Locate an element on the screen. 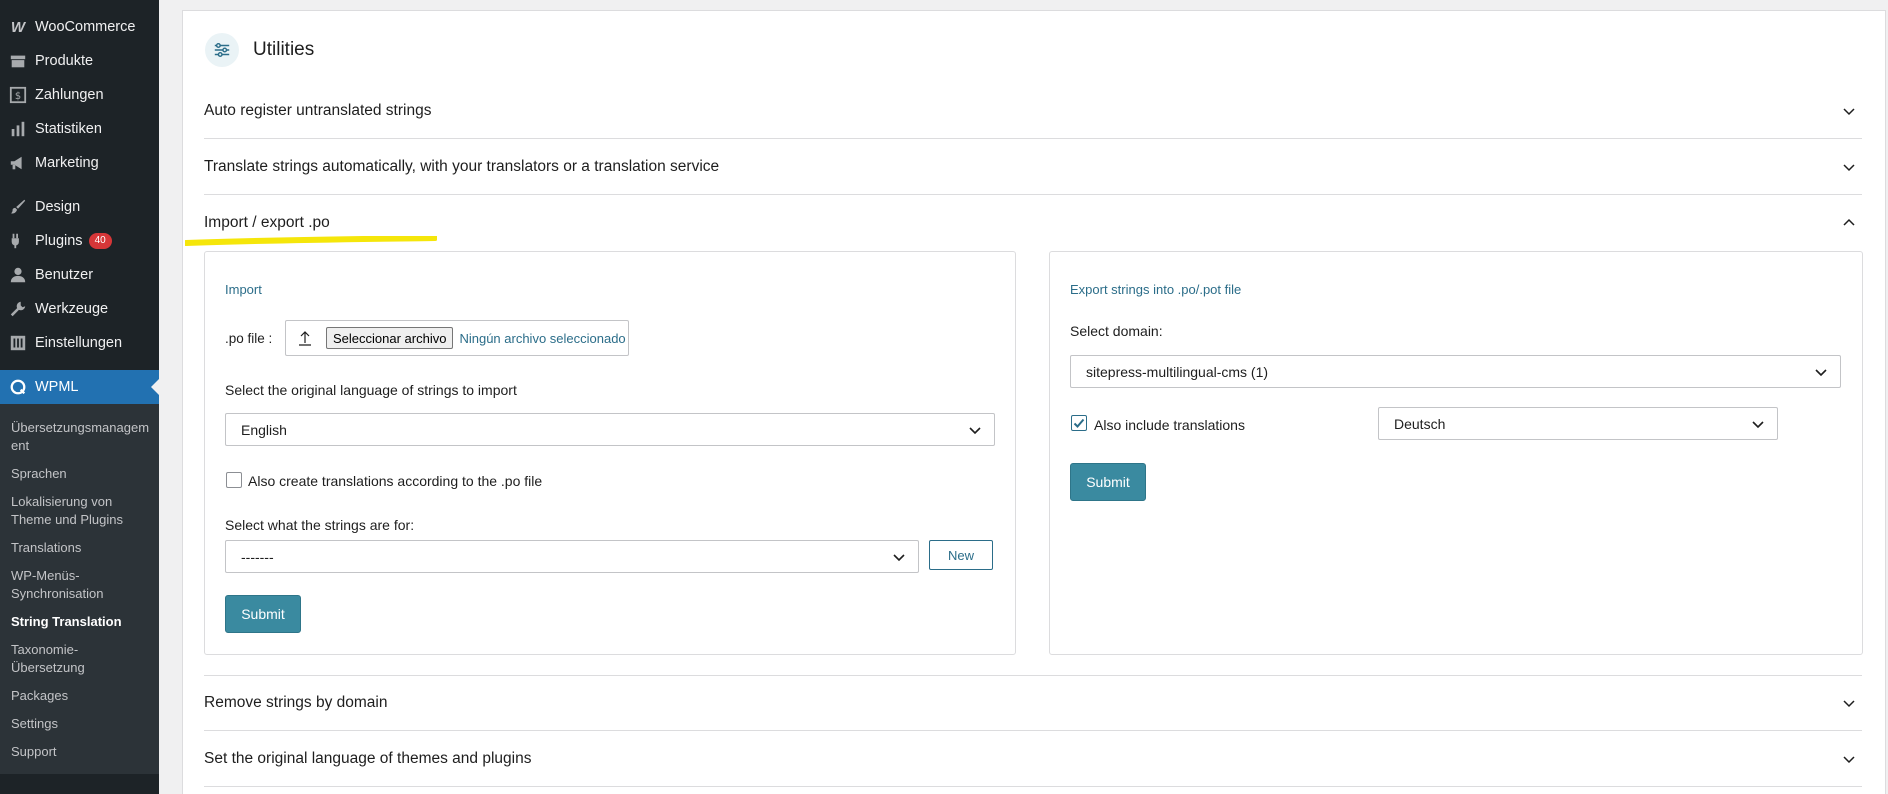 This screenshot has height=794, width=1888. submenu-item: Settings is located at coordinates (79, 724).